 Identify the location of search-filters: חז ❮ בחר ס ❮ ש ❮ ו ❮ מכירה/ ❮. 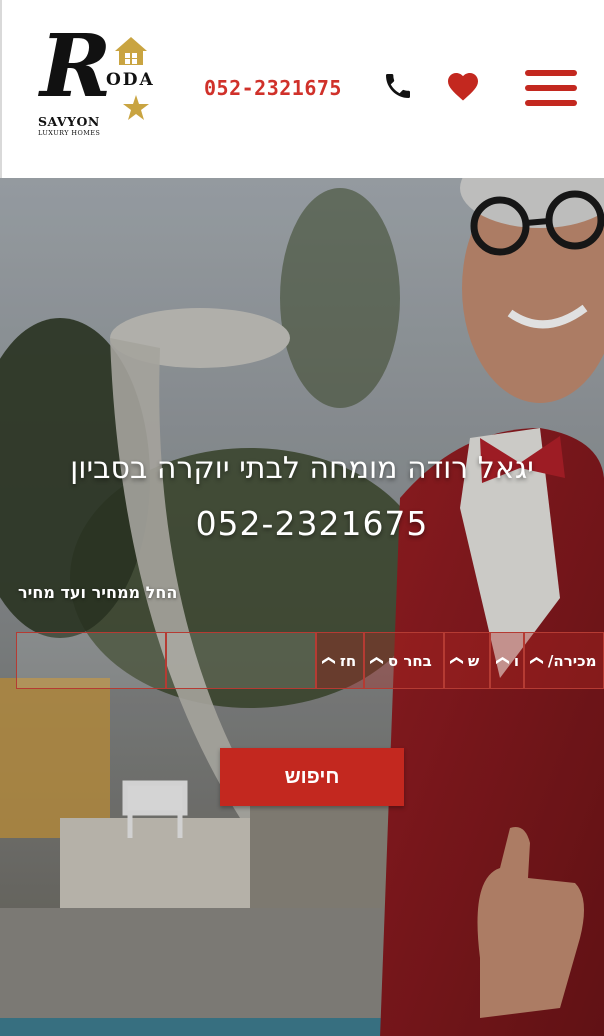
(310, 660).